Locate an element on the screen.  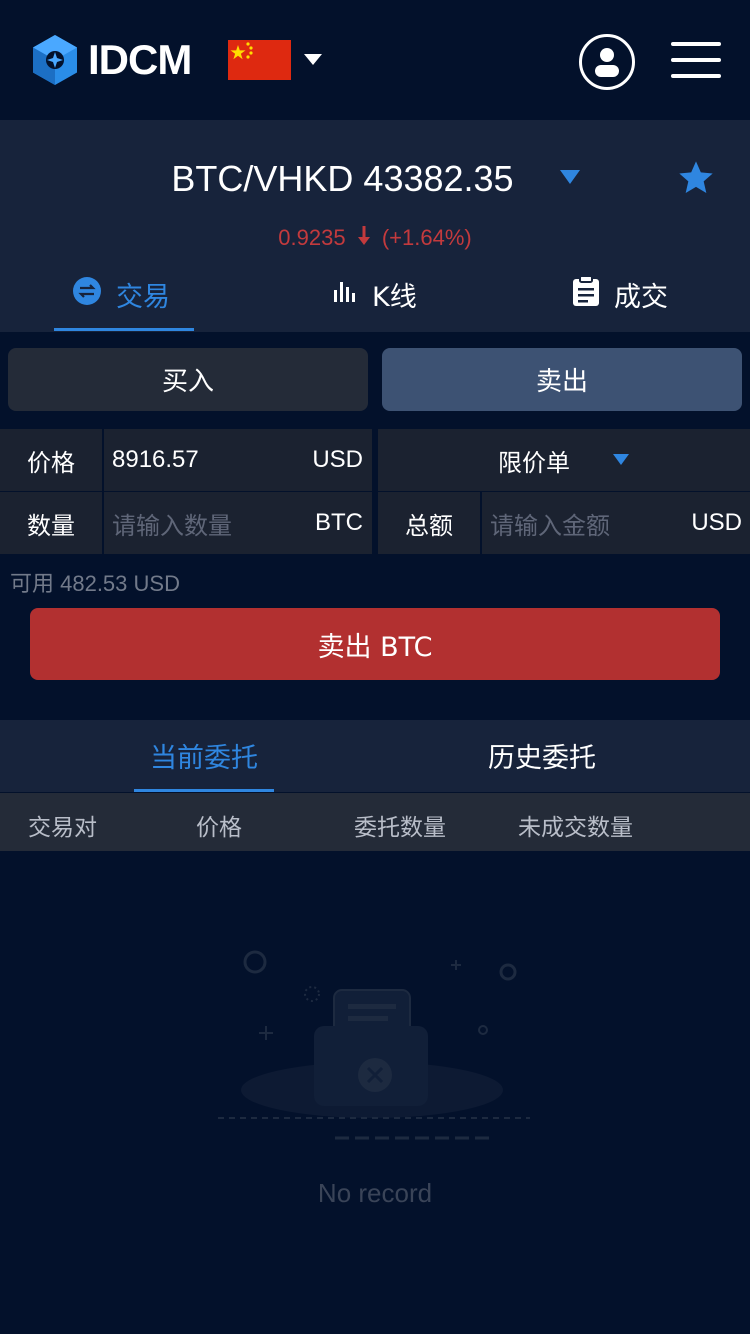
tab-deals: 成交 is located at coordinates (620, 294).